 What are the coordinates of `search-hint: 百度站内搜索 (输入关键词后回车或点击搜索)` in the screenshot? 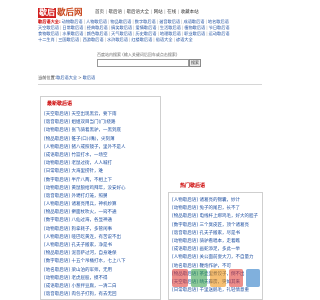 It's located at (137, 54).